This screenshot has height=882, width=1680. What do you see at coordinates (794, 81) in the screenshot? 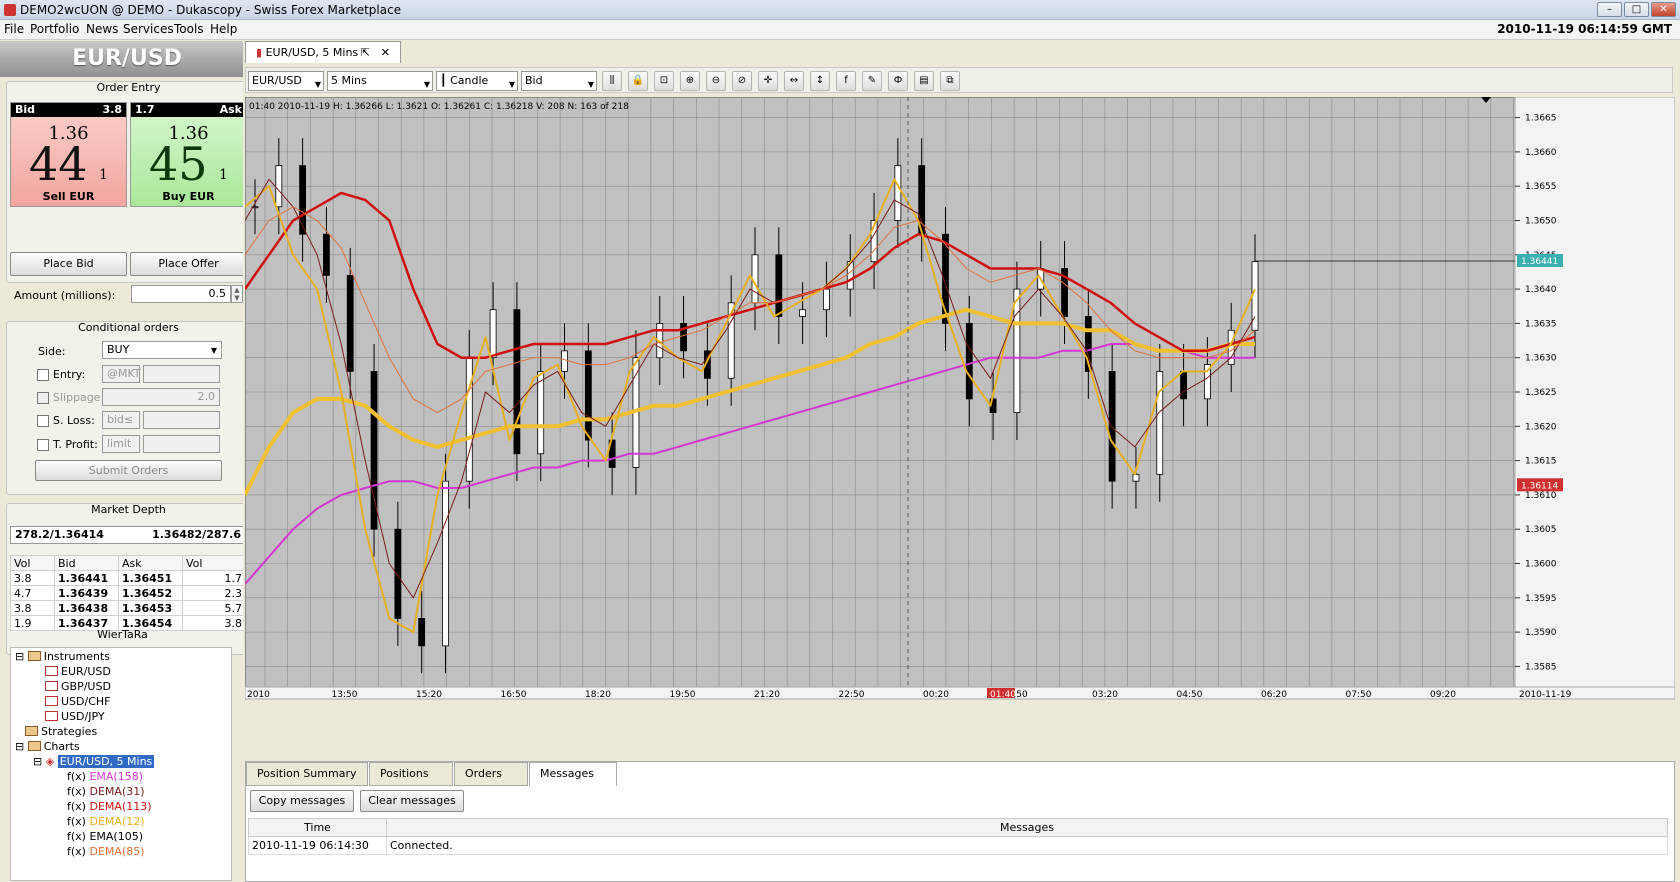
I see `pan-horizontal-icon: ↔` at bounding box center [794, 81].